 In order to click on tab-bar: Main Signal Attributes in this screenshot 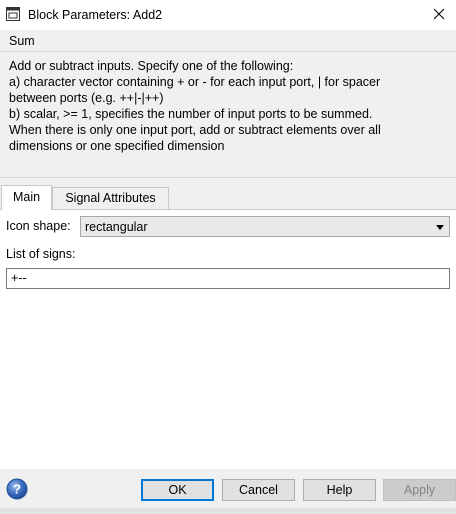, I will do `click(228, 197)`.